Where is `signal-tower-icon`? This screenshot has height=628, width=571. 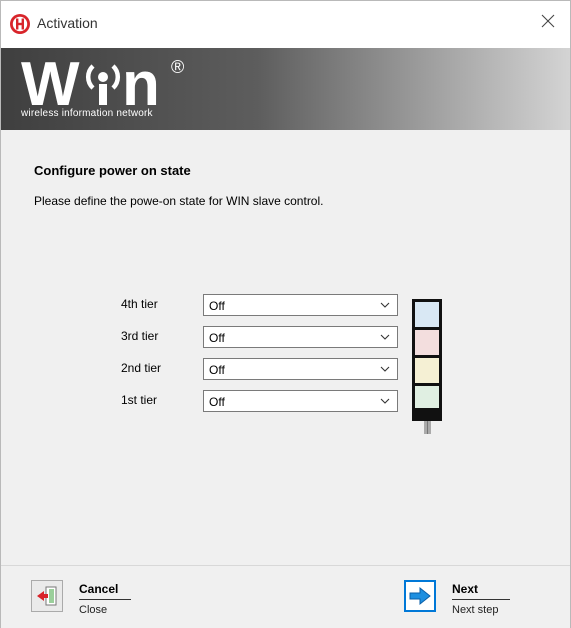 signal-tower-icon is located at coordinates (427, 366).